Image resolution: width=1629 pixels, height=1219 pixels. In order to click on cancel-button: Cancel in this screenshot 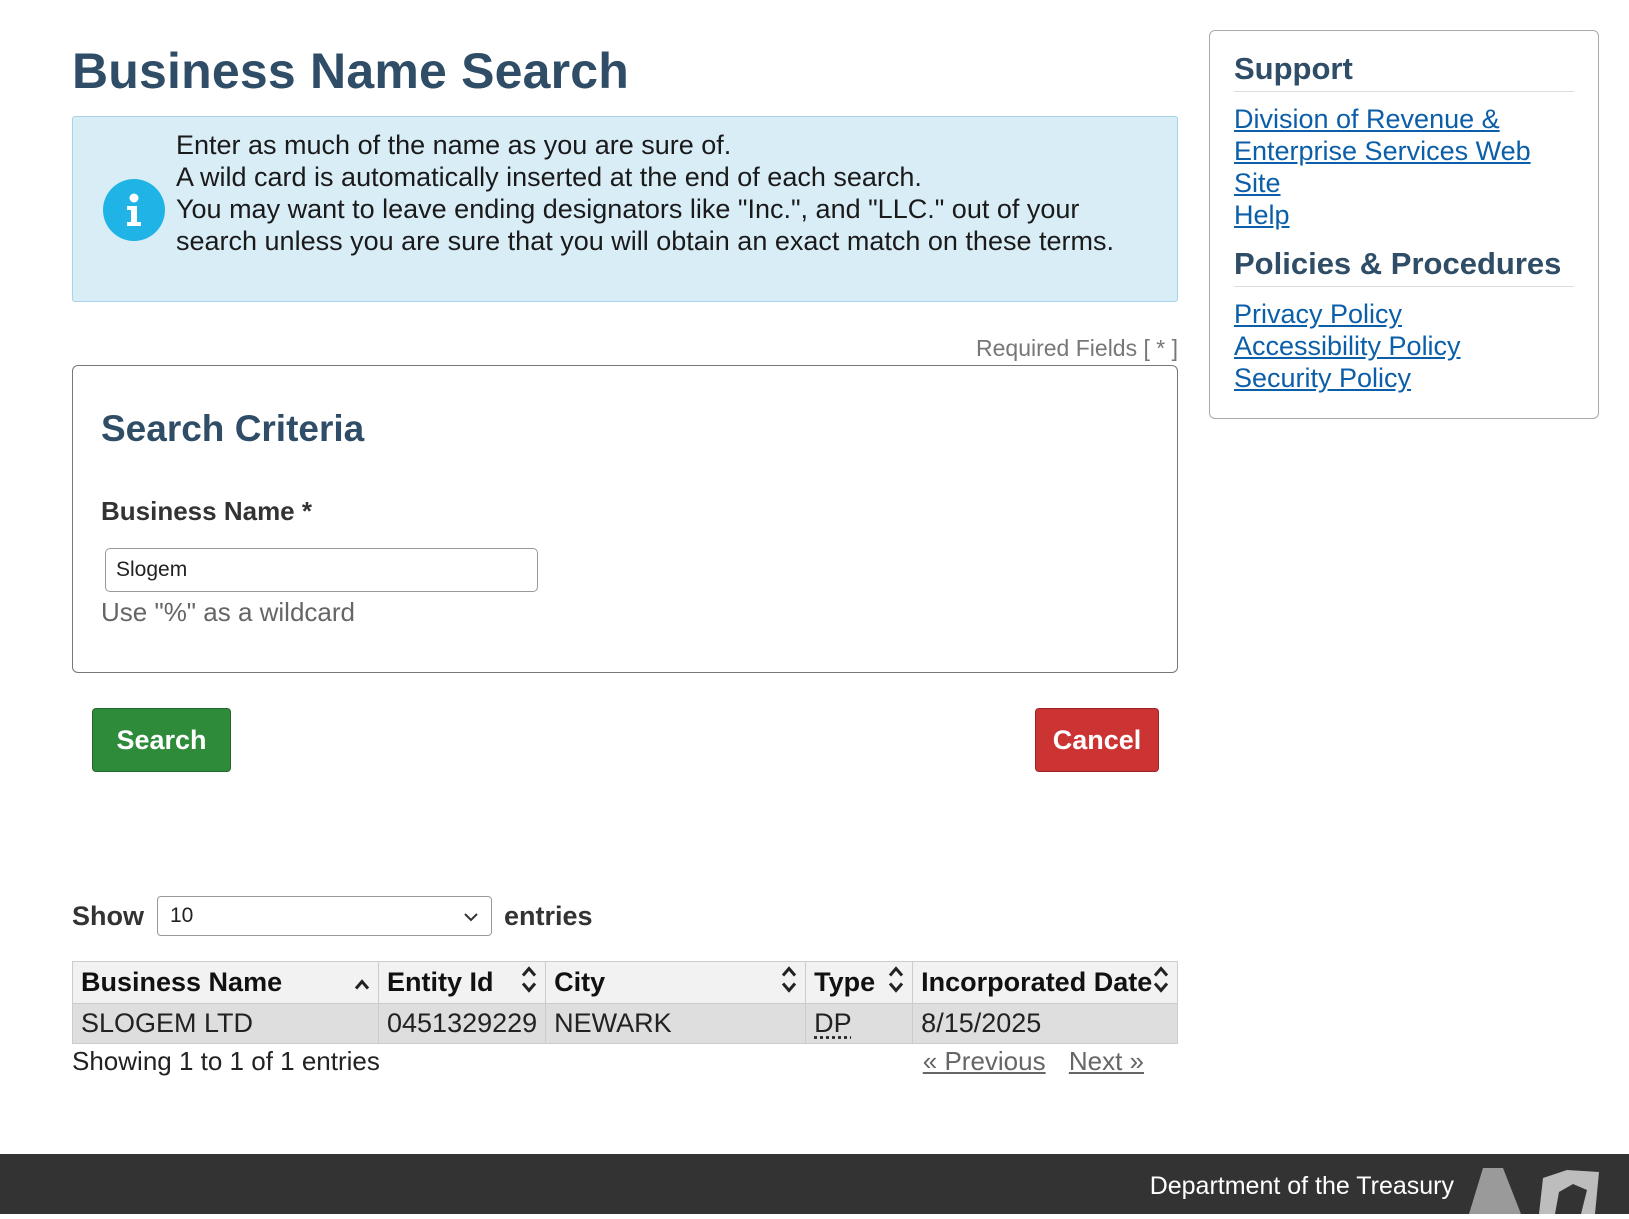, I will do `click(1097, 740)`.